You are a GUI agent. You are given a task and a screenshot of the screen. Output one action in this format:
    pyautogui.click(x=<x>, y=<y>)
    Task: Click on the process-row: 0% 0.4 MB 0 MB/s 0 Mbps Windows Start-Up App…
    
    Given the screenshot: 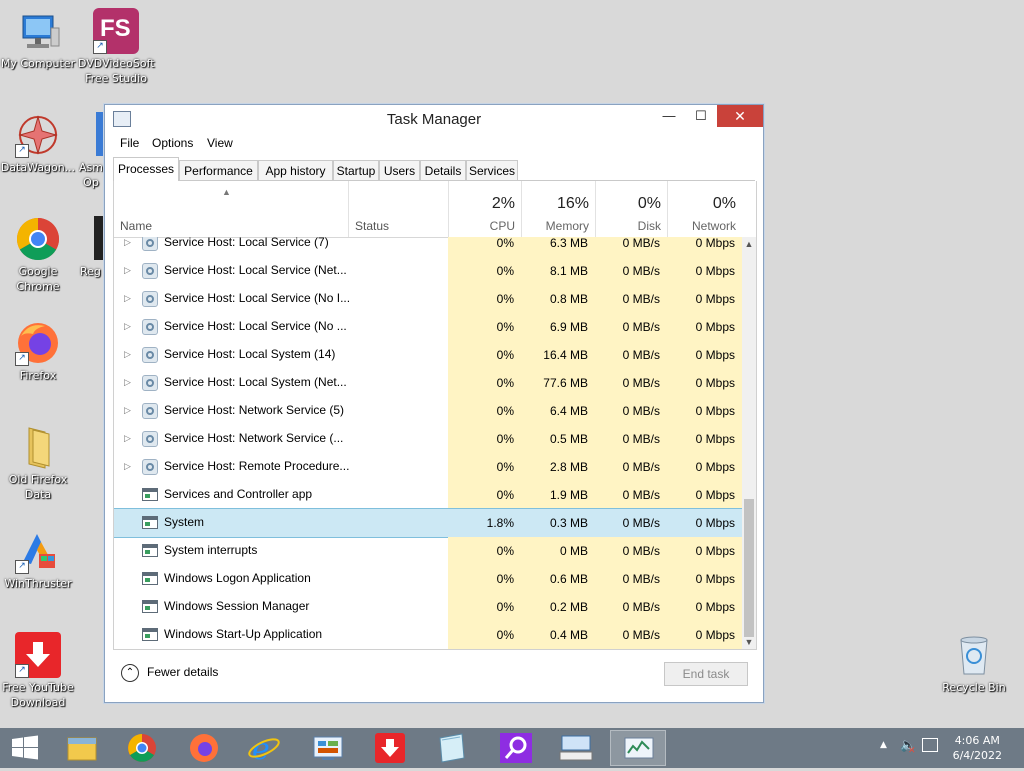 What is the action you would take?
    pyautogui.click(x=428, y=635)
    